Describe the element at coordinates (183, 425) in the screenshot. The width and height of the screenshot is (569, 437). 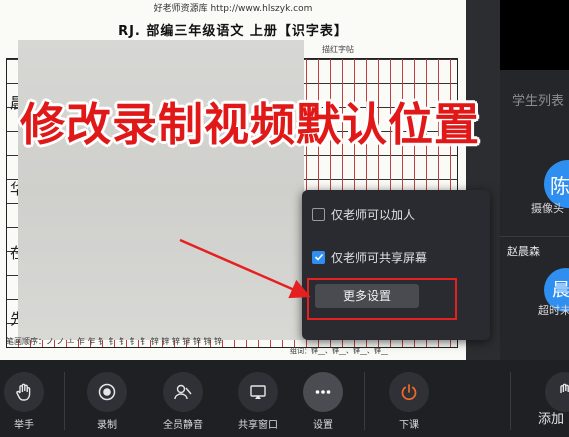
I see `mute-all-label: 全员静音` at that location.